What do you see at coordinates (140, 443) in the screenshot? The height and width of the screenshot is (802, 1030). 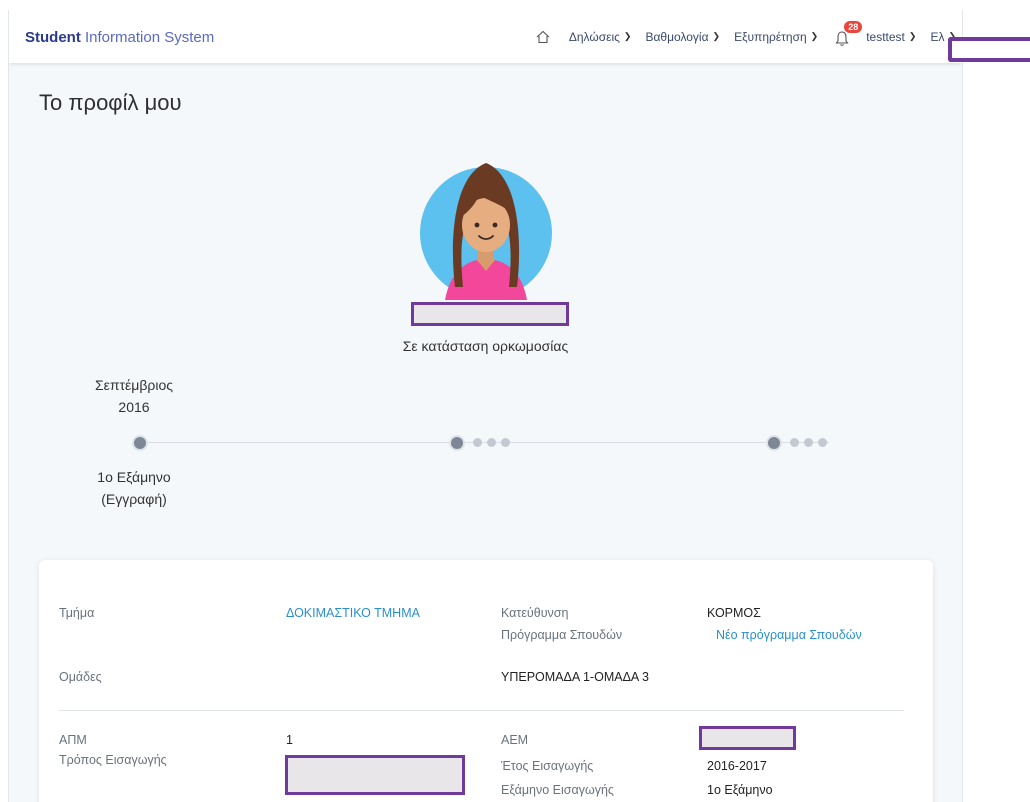 I see `timeline-dot-start` at bounding box center [140, 443].